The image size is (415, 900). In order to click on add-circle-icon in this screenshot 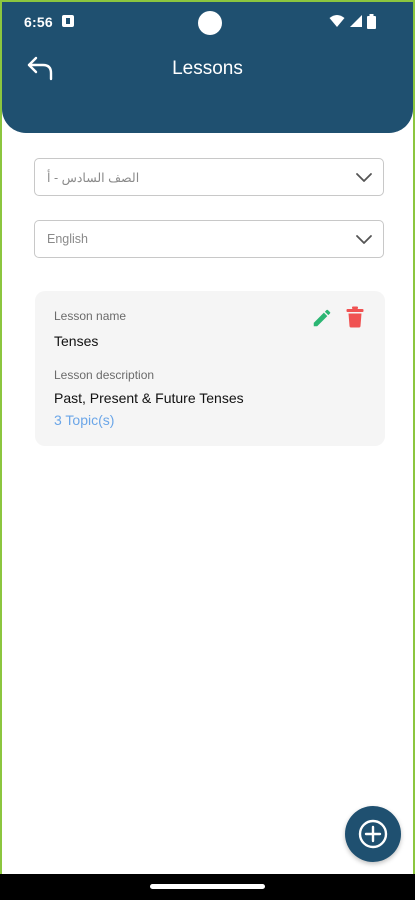, I will do `click(373, 834)`.